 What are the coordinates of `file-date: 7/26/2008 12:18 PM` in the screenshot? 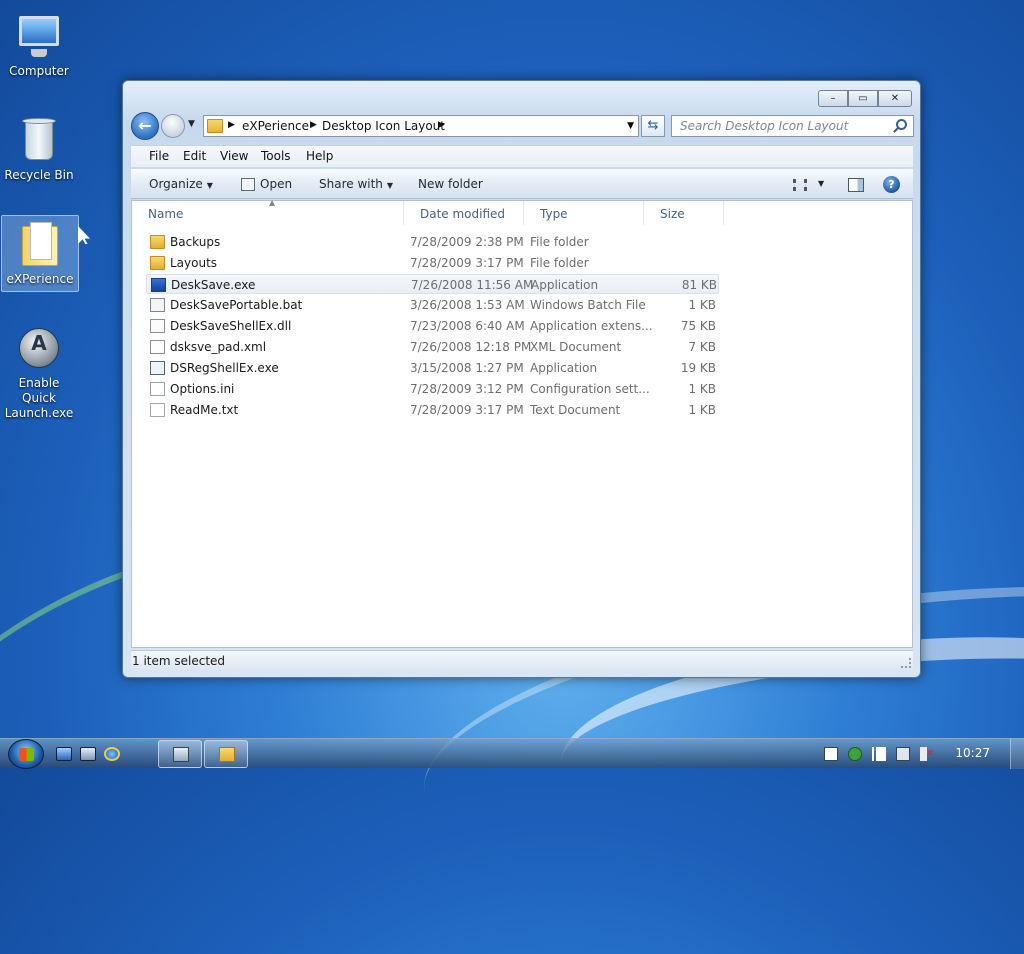 It's located at (471, 347).